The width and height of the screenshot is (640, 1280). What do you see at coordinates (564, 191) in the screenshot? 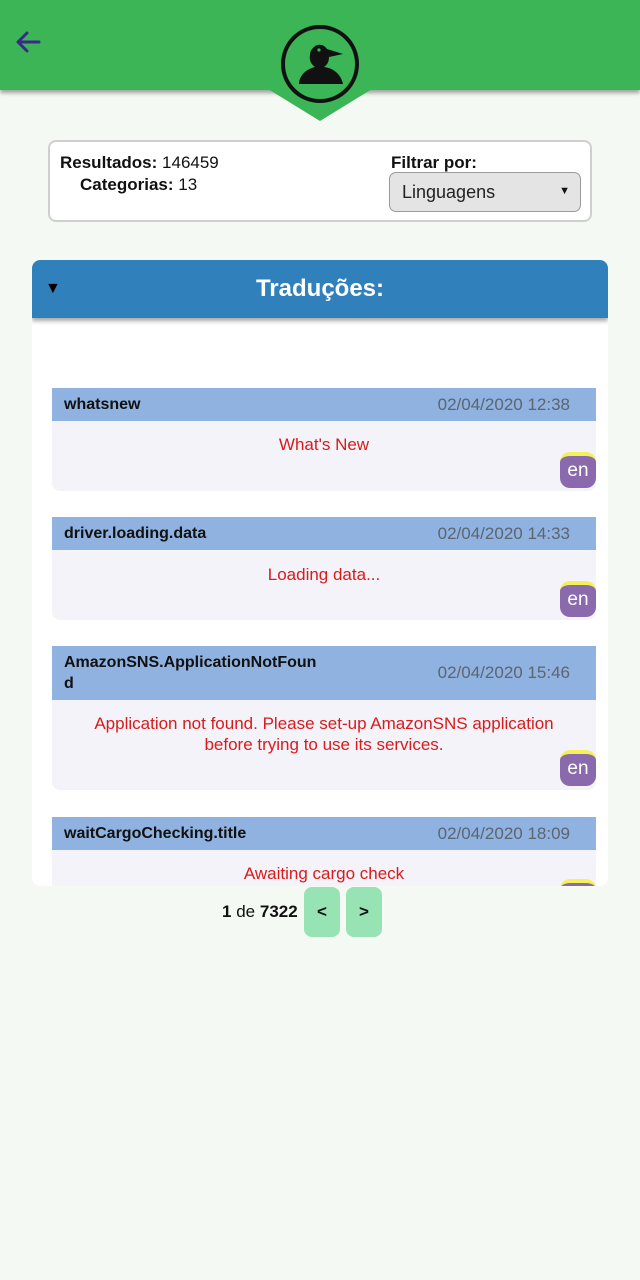
I see `dropdown-caret-icon: ▼` at bounding box center [564, 191].